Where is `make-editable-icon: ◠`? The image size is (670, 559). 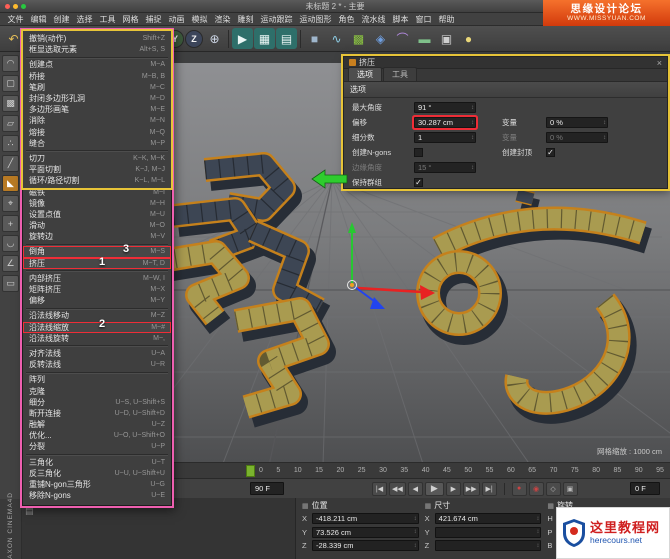
make-editable-icon: ◠ is located at coordinates (10, 63).